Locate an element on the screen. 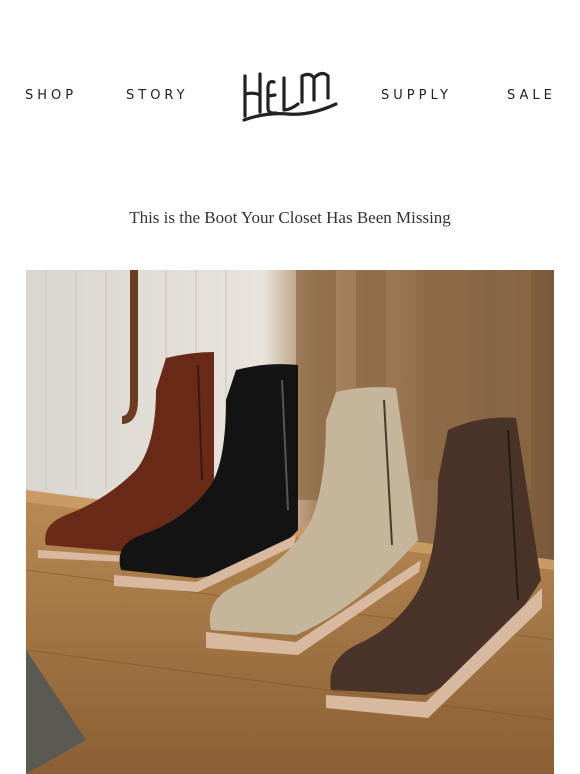 This screenshot has height=774, width=580. nav-shop-link: SHOP is located at coordinates (51, 95).